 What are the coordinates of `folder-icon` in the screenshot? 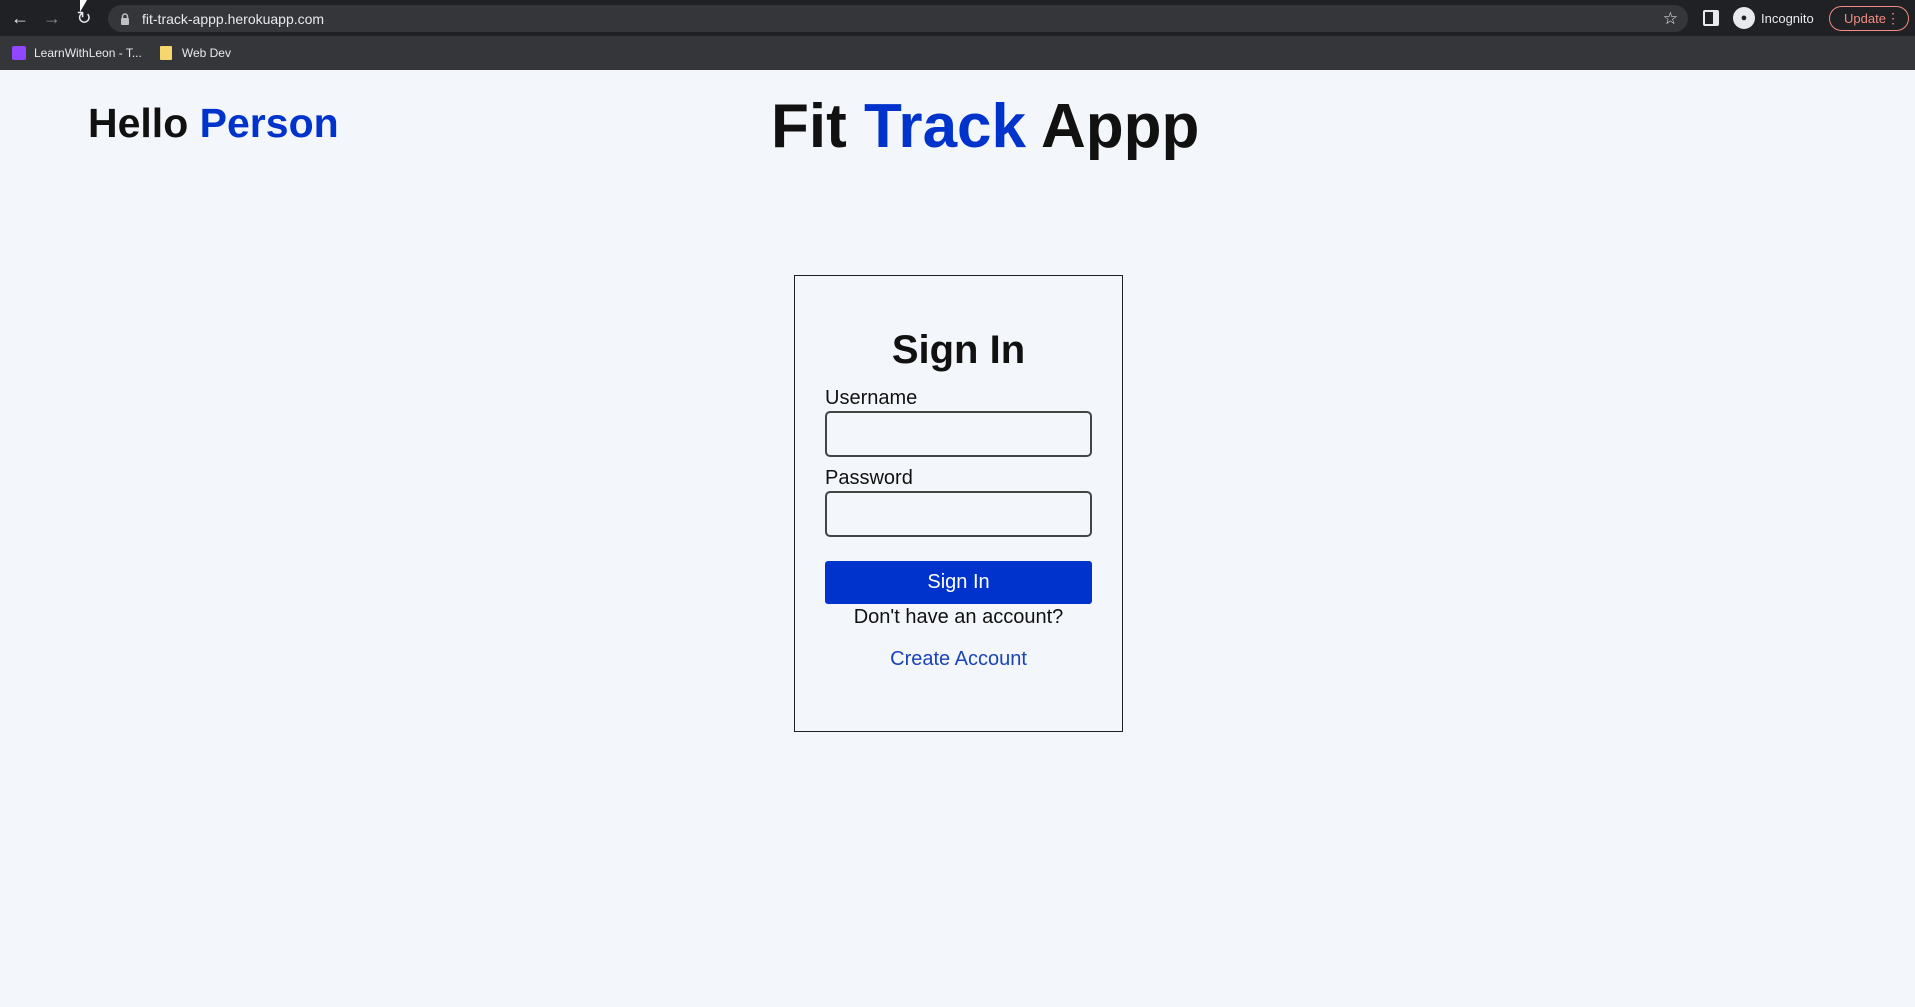 It's located at (165, 53).